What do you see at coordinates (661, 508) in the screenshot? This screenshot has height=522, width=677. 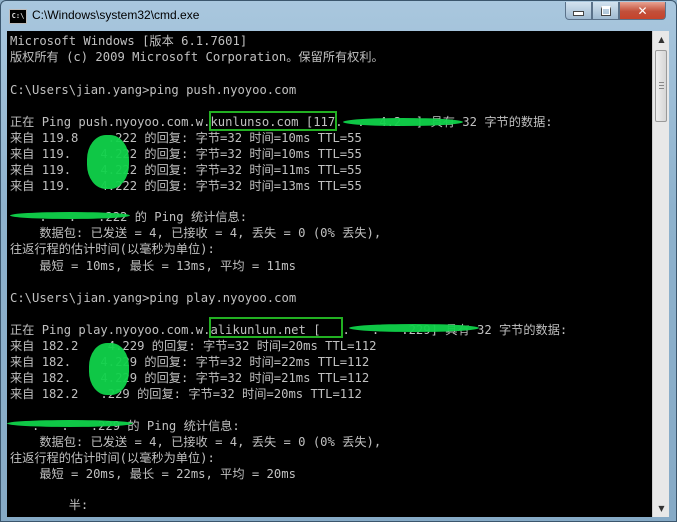 I see `scroll-down-arrow-icon: ▼` at bounding box center [661, 508].